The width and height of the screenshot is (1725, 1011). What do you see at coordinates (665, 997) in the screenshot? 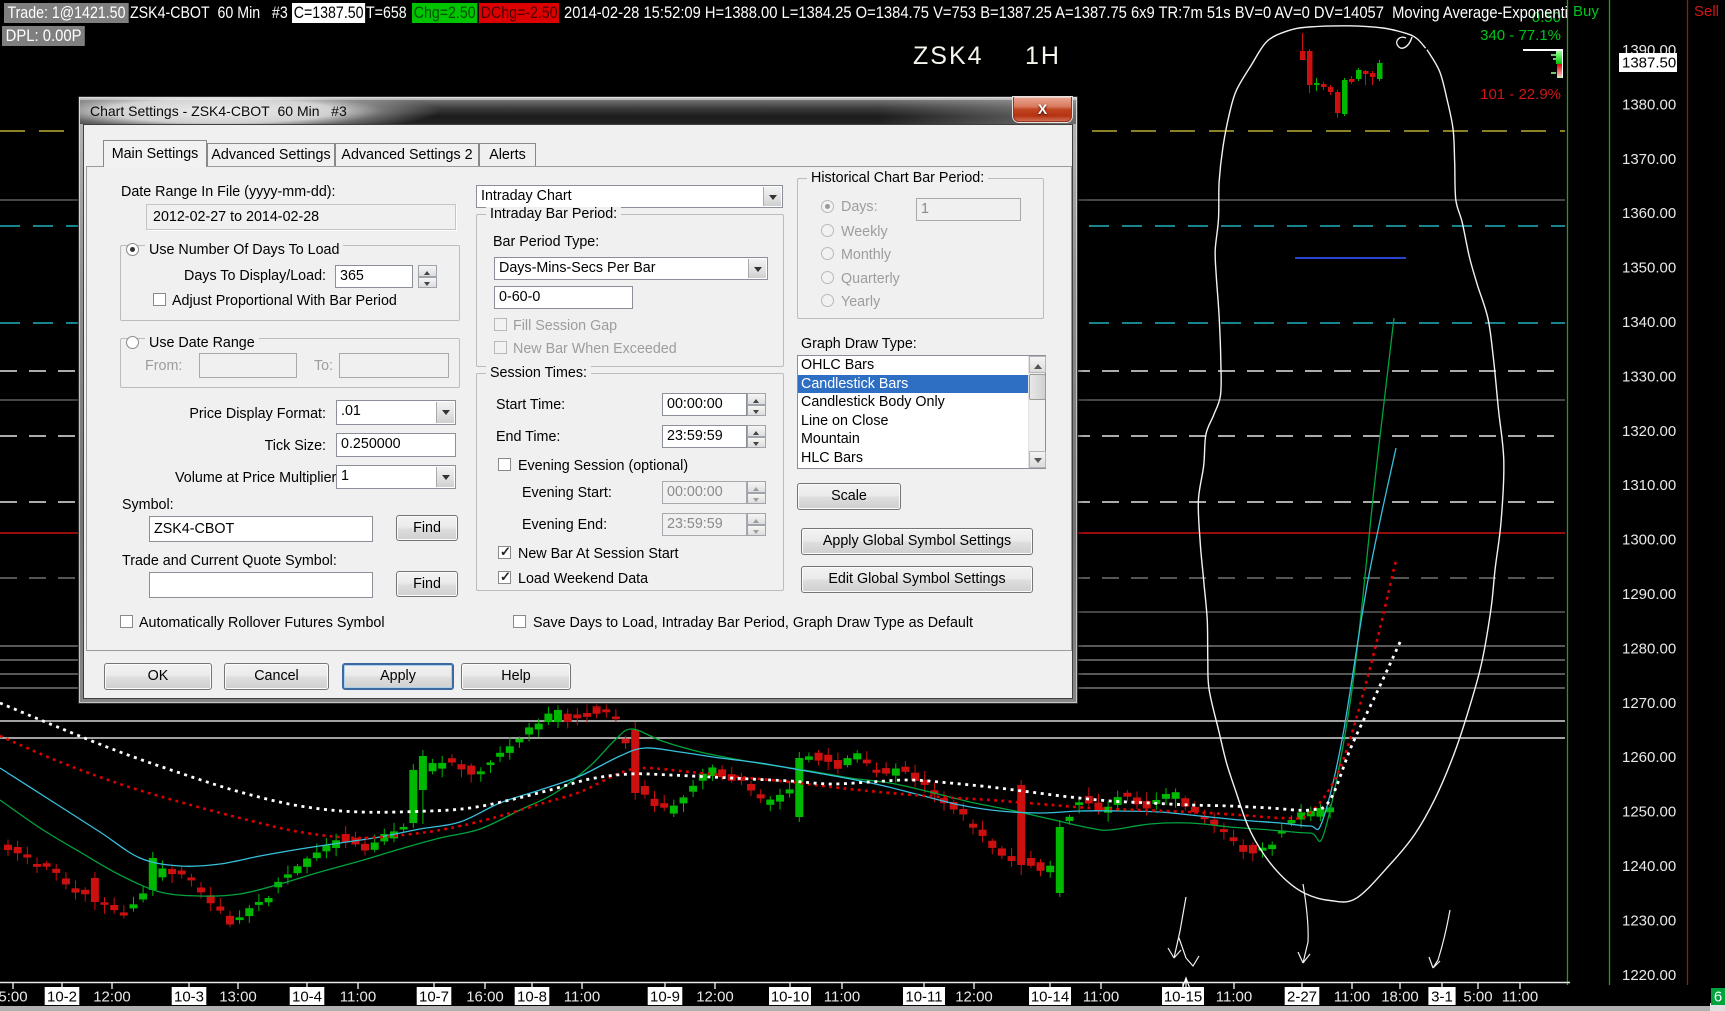
I see `svg-text: 10-9` at bounding box center [665, 997].